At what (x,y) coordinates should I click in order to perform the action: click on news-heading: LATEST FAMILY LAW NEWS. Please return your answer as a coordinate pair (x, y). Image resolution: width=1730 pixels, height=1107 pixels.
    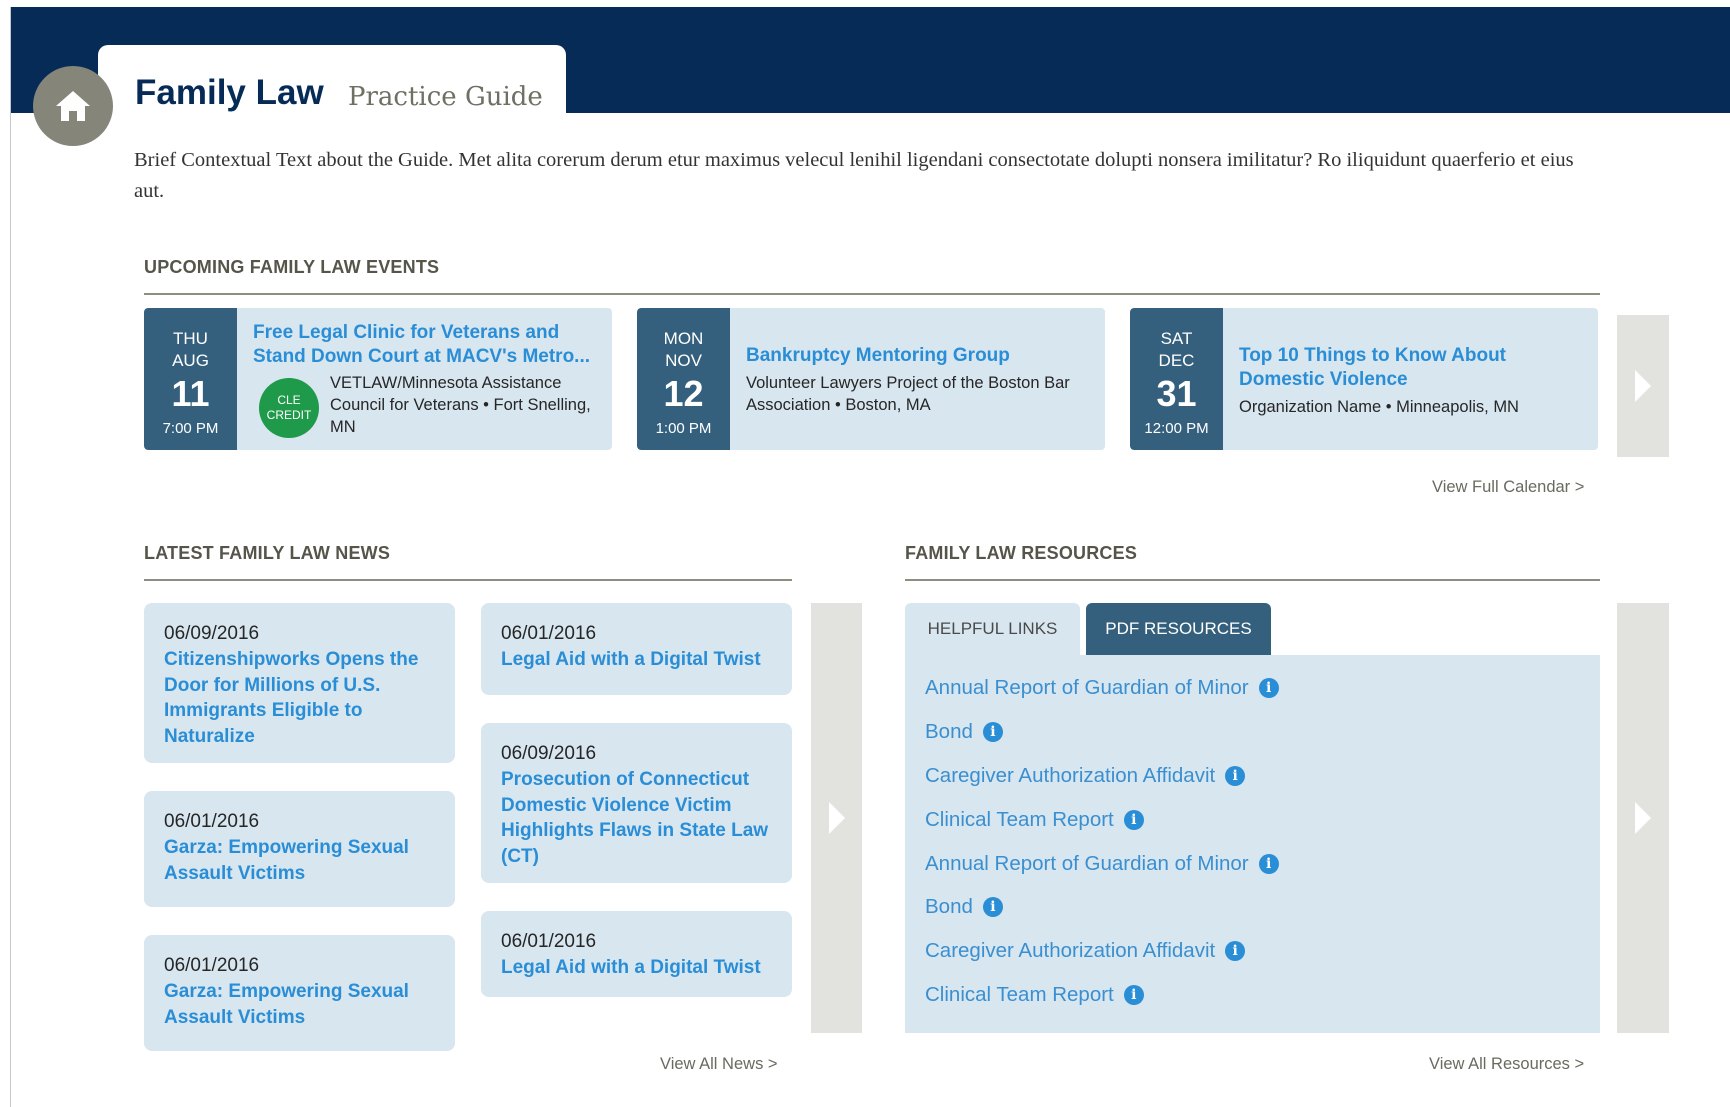
    Looking at the image, I should click on (267, 553).